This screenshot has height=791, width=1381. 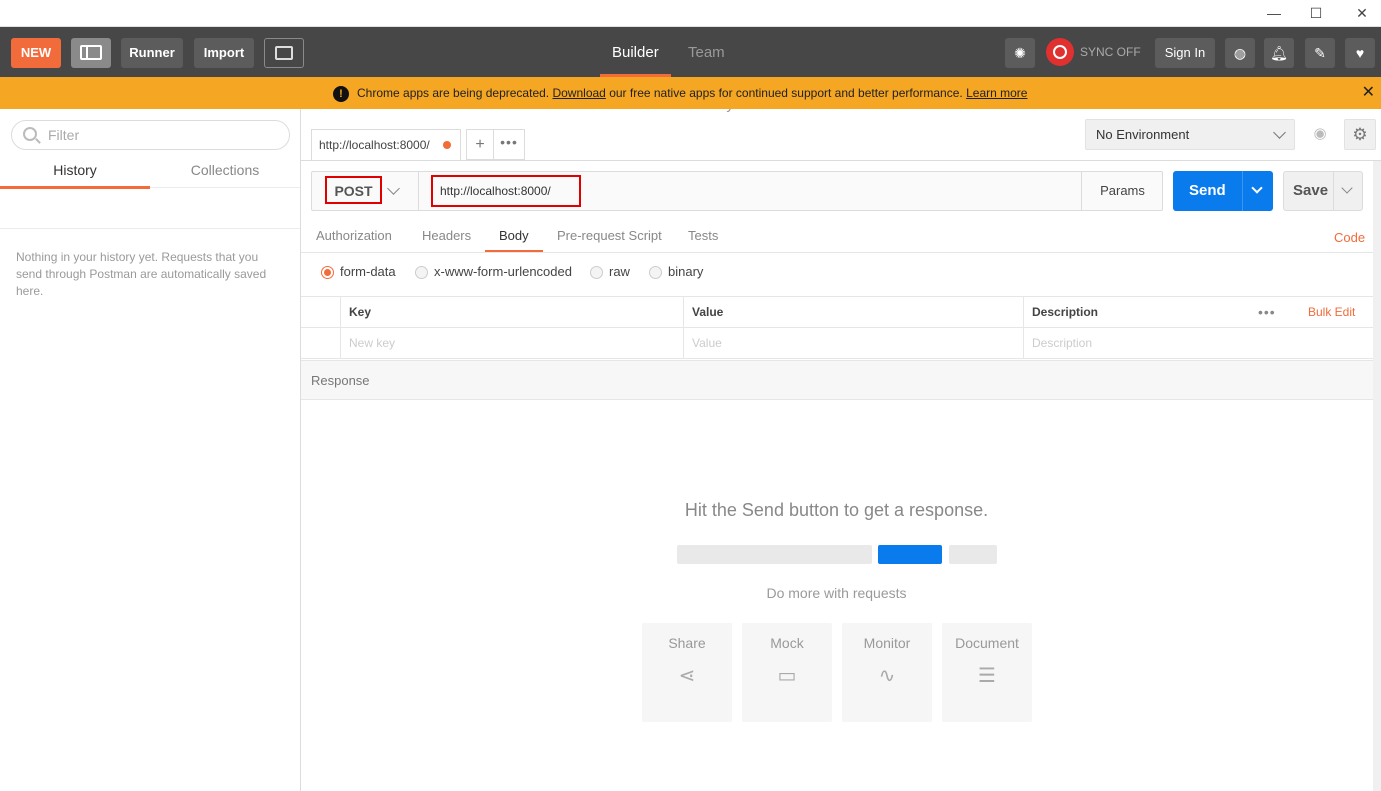 I want to click on tab-pre-request-script: Pre-request Script, so click(x=609, y=236).